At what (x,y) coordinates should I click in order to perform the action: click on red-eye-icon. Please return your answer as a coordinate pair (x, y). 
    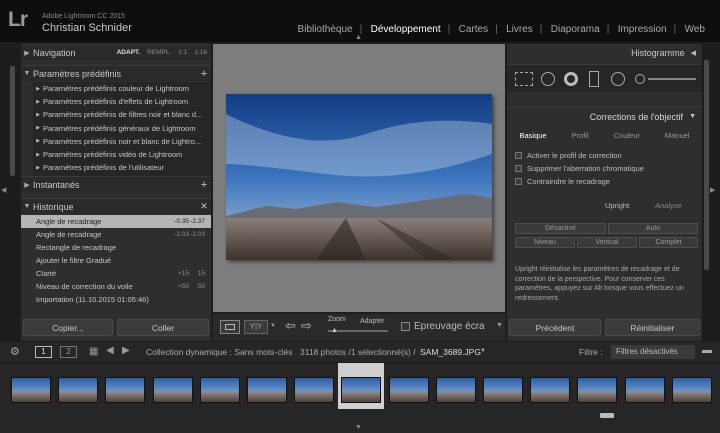
    Looking at the image, I should click on (571, 79).